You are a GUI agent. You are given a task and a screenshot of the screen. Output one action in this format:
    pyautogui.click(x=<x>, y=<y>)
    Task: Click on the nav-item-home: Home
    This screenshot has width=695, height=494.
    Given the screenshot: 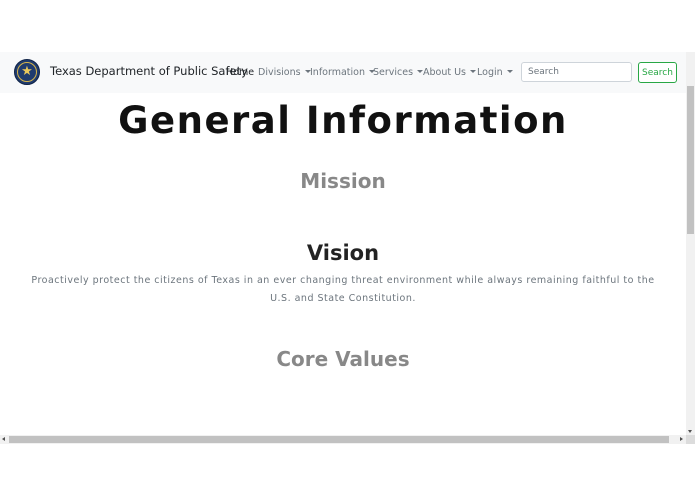 What is the action you would take?
    pyautogui.click(x=240, y=72)
    